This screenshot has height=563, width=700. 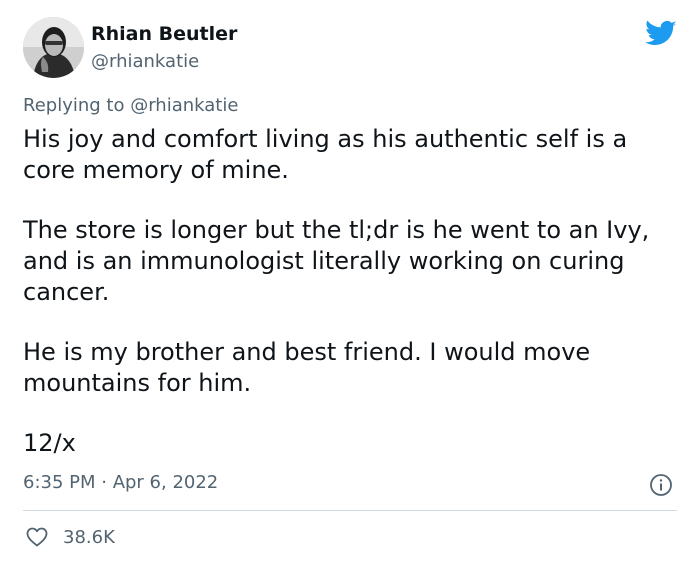 I want to click on avatar-photo, so click(x=53, y=47).